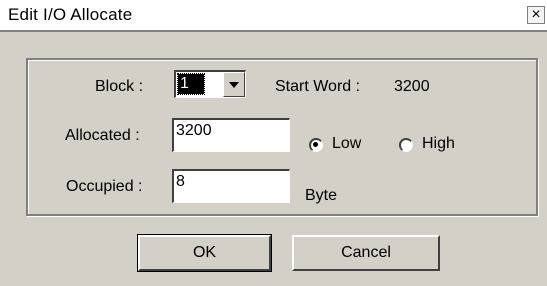  What do you see at coordinates (273, 16) in the screenshot?
I see `title-bar: Edit I/O Allocate ×` at bounding box center [273, 16].